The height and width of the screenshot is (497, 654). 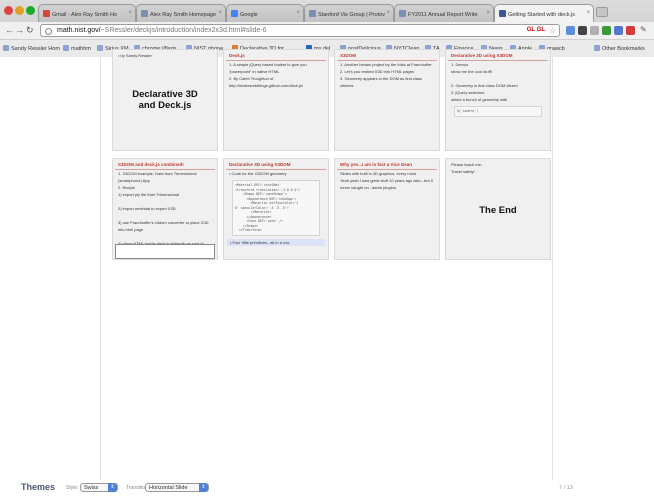 What do you see at coordinates (347, 85) in the screenshot?
I see `slide-text-line: citizens` at bounding box center [347, 85].